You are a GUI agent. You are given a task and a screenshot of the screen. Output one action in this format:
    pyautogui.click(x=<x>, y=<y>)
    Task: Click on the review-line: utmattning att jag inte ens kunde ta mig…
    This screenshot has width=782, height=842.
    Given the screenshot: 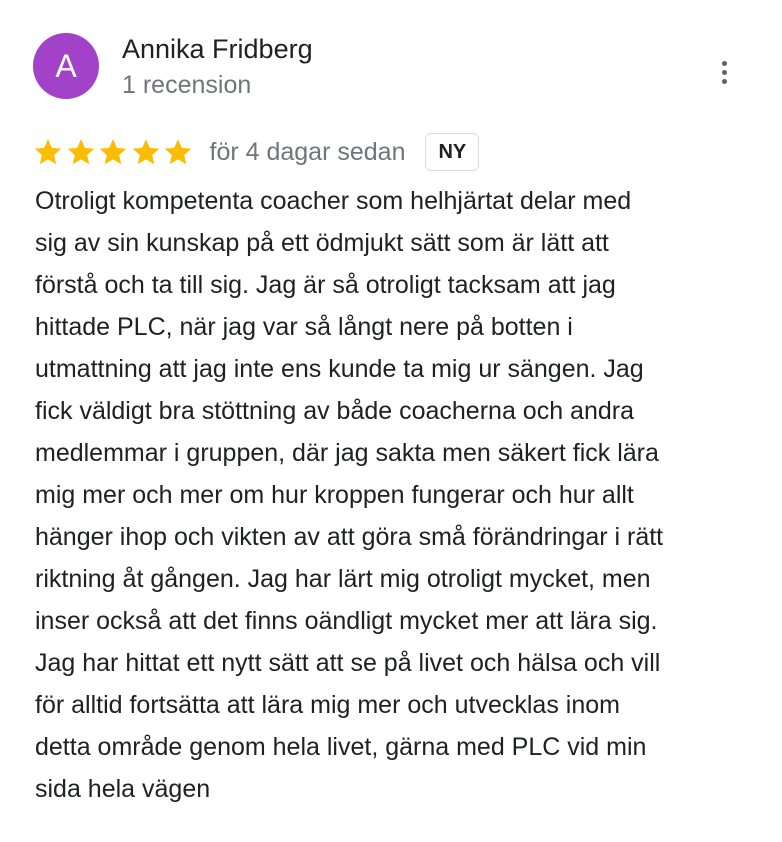 What is the action you would take?
    pyautogui.click(x=339, y=369)
    